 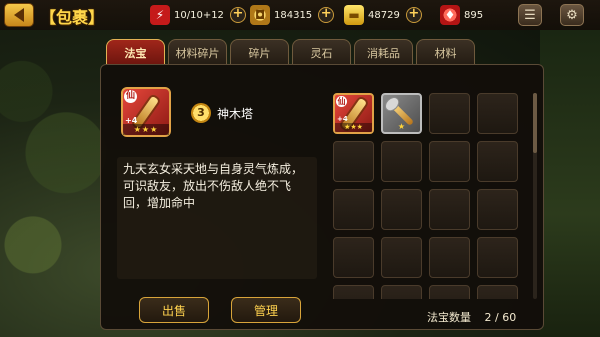 I want to click on energy-resource: ⚡ 10/10+12 +, so click(x=198, y=15).